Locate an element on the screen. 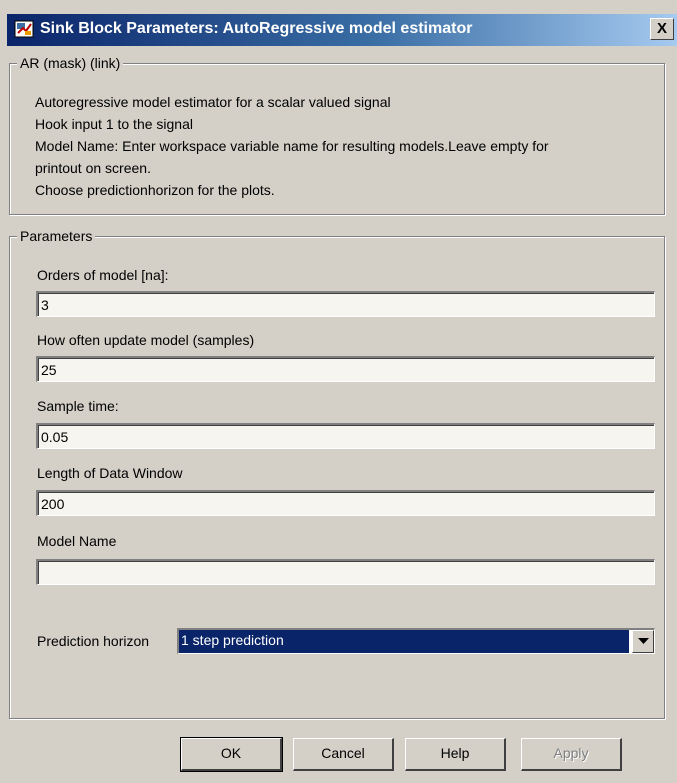 This screenshot has height=783, width=677. chevron-down-icon is located at coordinates (643, 641).